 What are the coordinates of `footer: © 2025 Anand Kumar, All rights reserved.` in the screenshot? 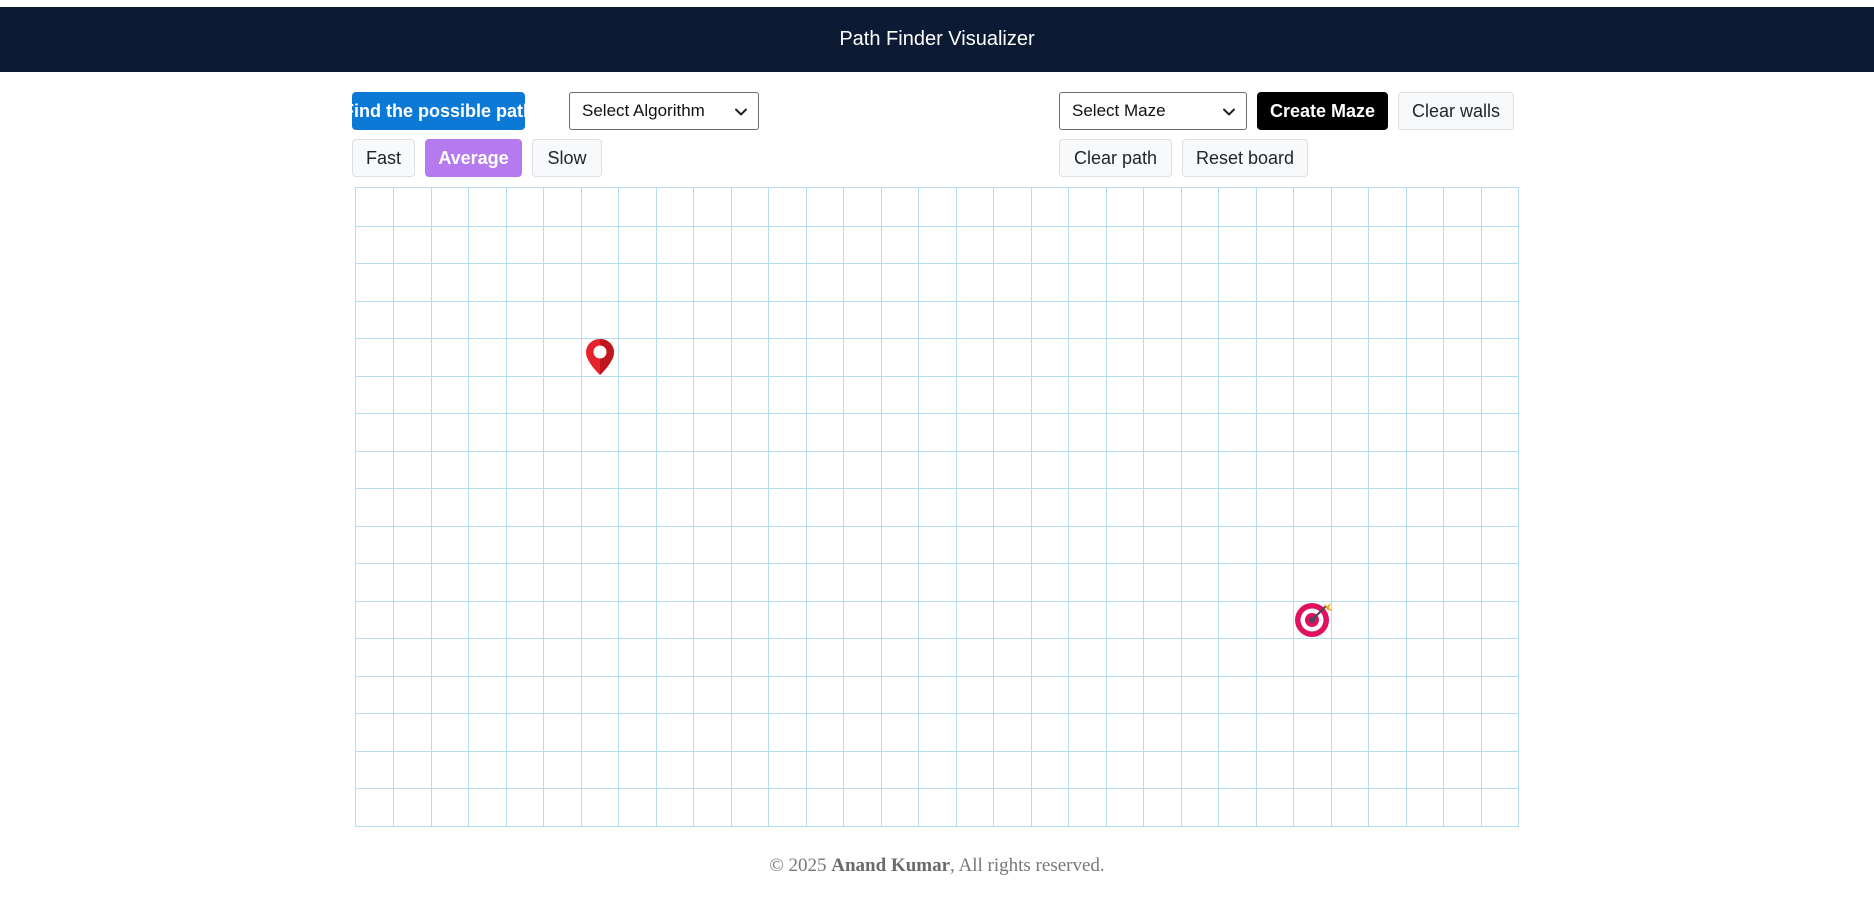 It's located at (937, 866).